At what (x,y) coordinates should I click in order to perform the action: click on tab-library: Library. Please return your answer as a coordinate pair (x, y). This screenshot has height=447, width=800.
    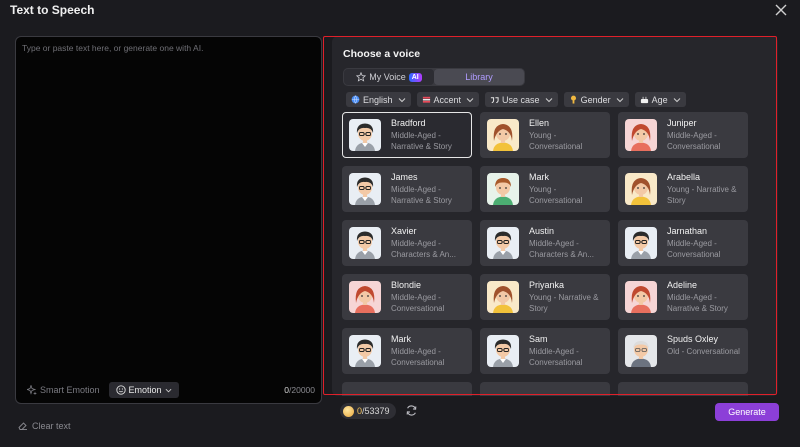
    Looking at the image, I should click on (479, 77).